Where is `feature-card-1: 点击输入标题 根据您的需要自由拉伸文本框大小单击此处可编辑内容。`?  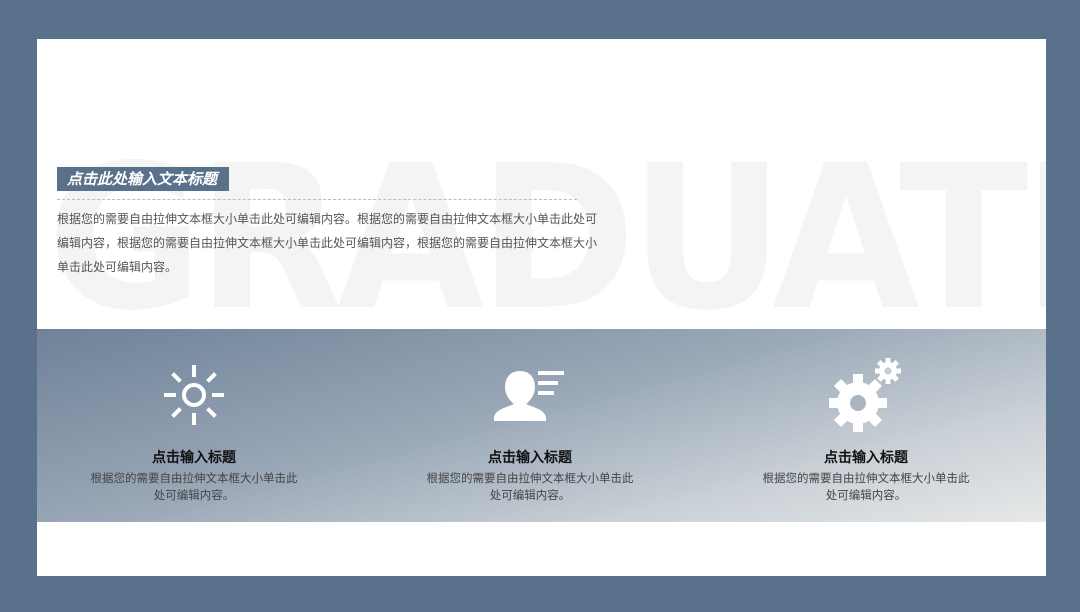 feature-card-1: 点击输入标题 根据您的需要自由拉伸文本框大小单击此处可编辑内容。 is located at coordinates (194, 425).